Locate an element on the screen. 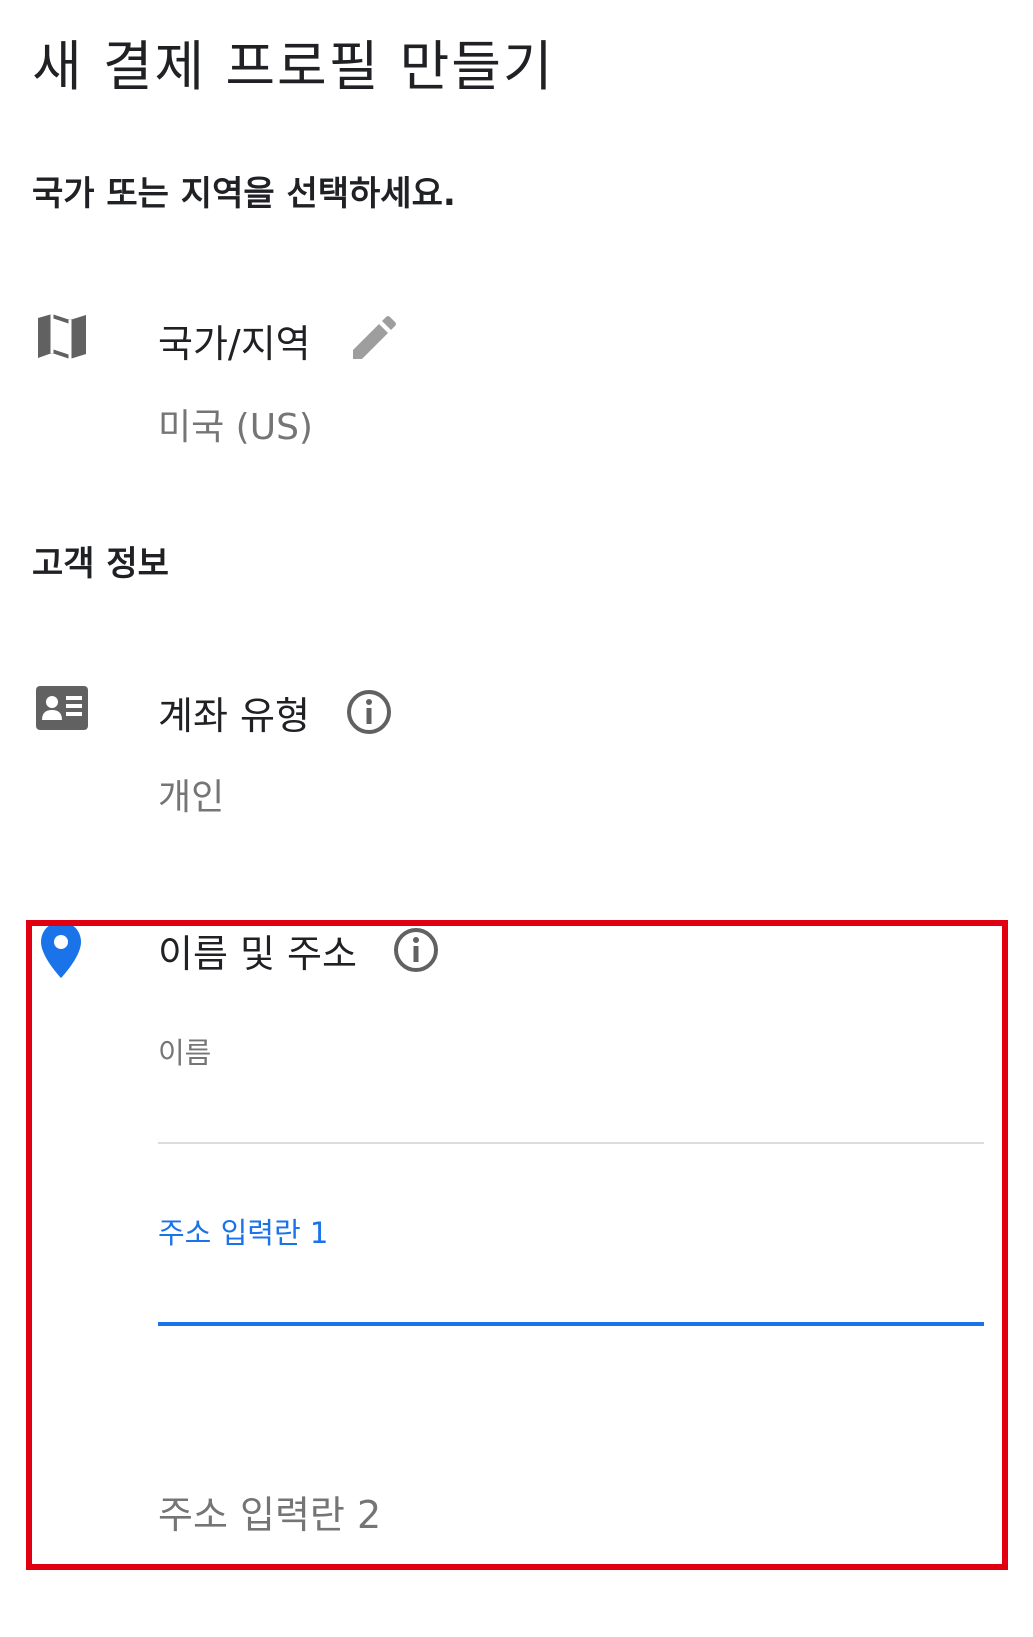 This screenshot has height=1637, width=1033. page-title: 새 결제 프로필 만들기 is located at coordinates (293, 66).